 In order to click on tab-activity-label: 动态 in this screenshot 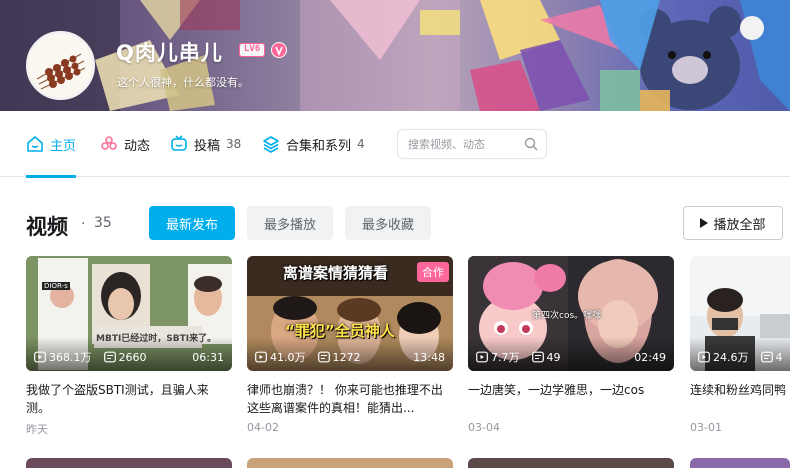, I will do `click(137, 146)`.